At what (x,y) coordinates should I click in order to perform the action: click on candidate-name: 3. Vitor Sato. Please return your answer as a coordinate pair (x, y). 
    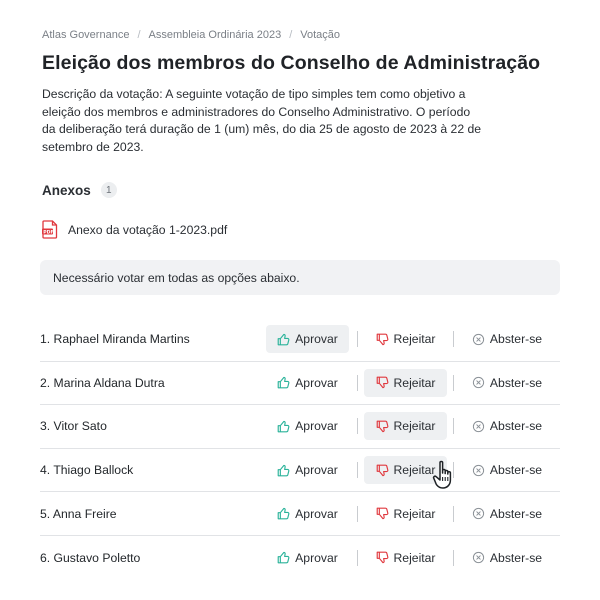
    Looking at the image, I should click on (73, 426).